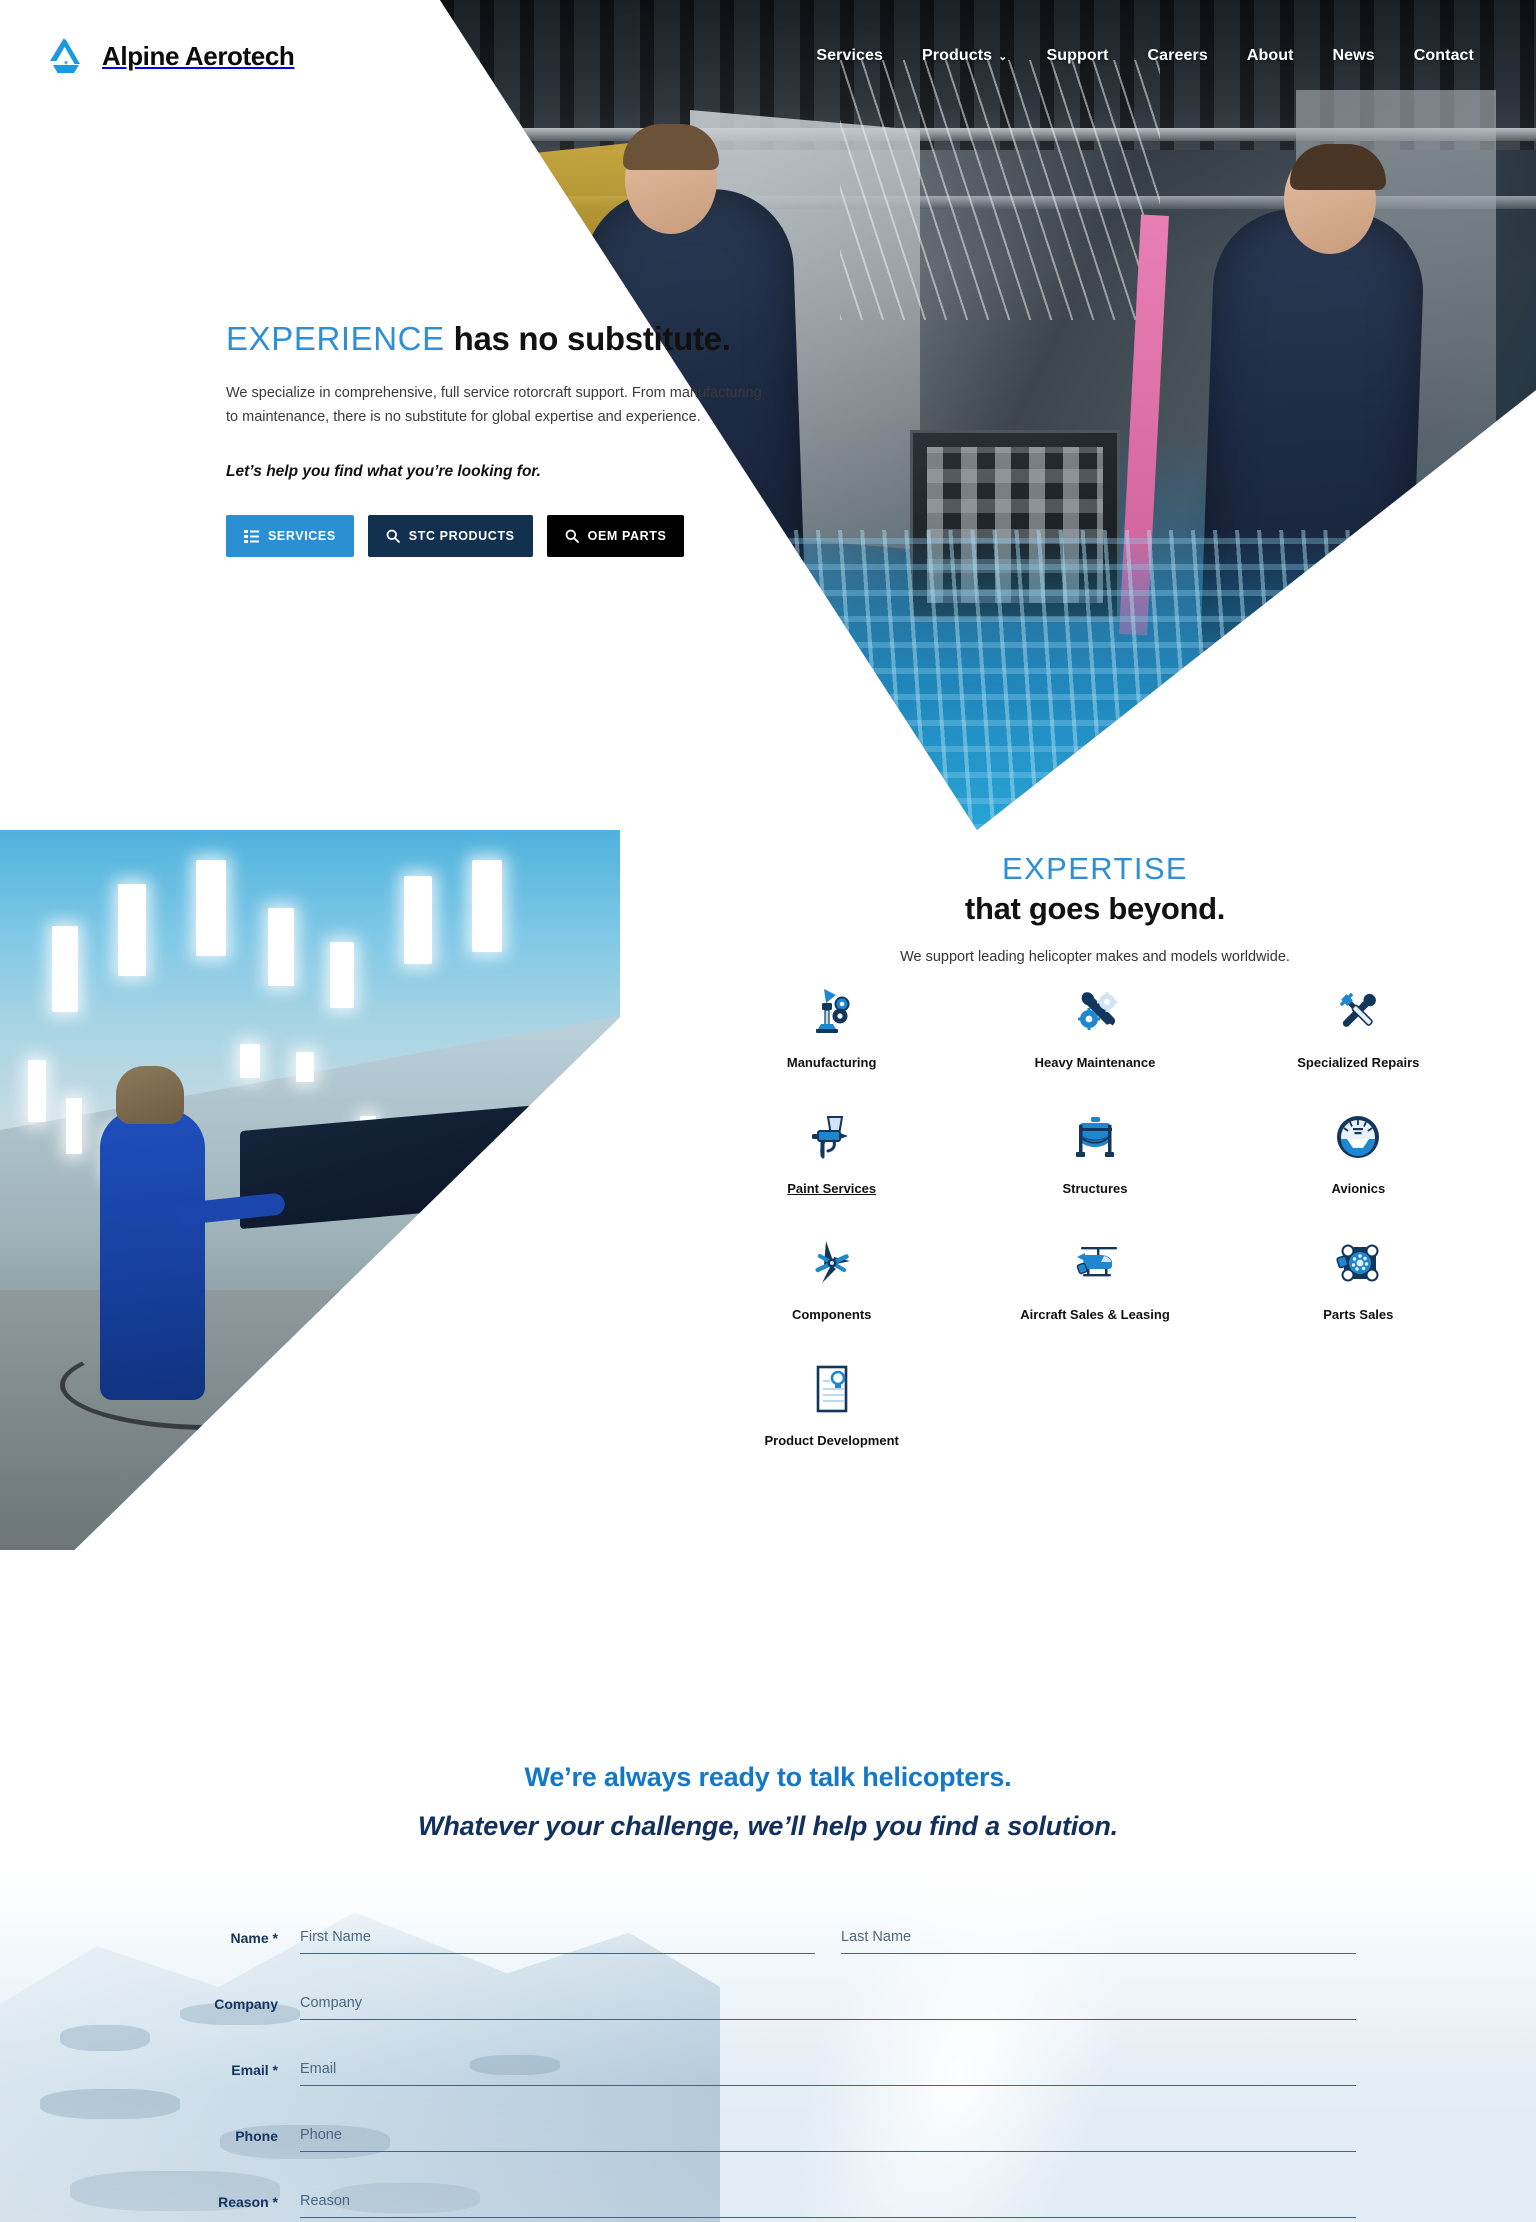 Image resolution: width=1536 pixels, height=2222 pixels. Describe the element at coordinates (1095, 1263) in the screenshot. I see `helicopter-tag-icon` at that location.